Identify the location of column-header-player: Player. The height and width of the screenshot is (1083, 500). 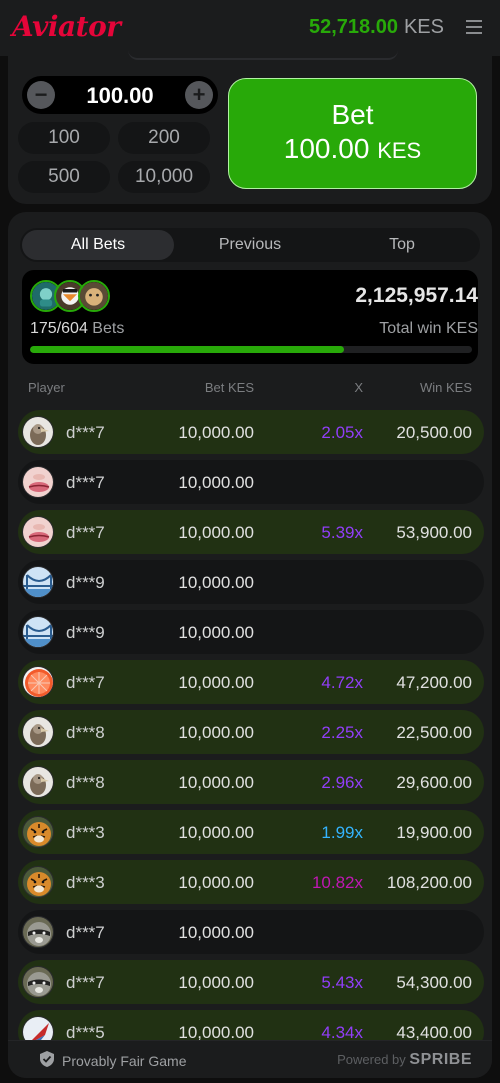
(46, 387).